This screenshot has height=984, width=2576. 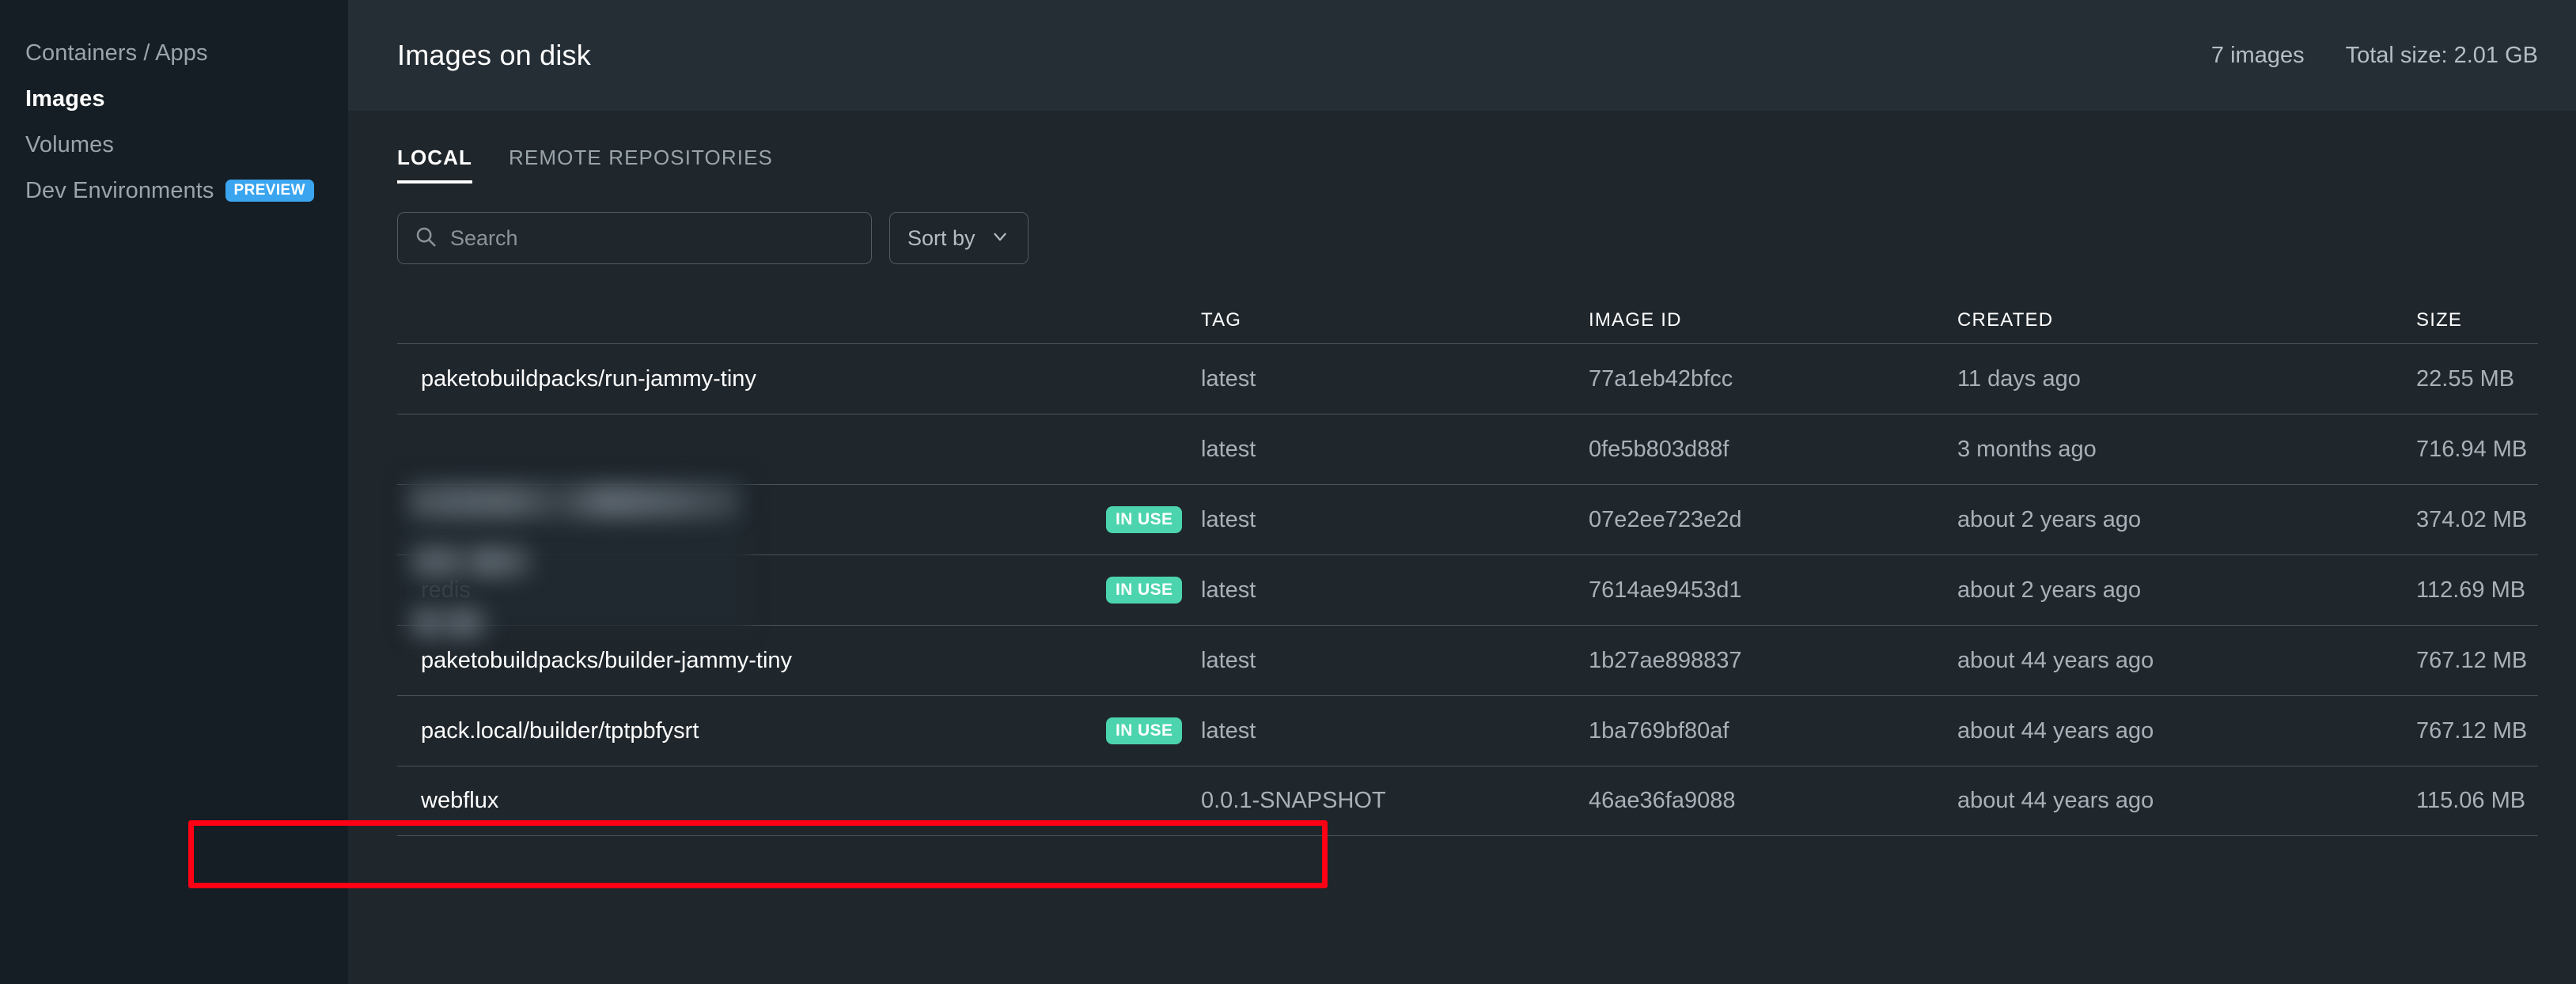 I want to click on search-icon, so click(x=426, y=238).